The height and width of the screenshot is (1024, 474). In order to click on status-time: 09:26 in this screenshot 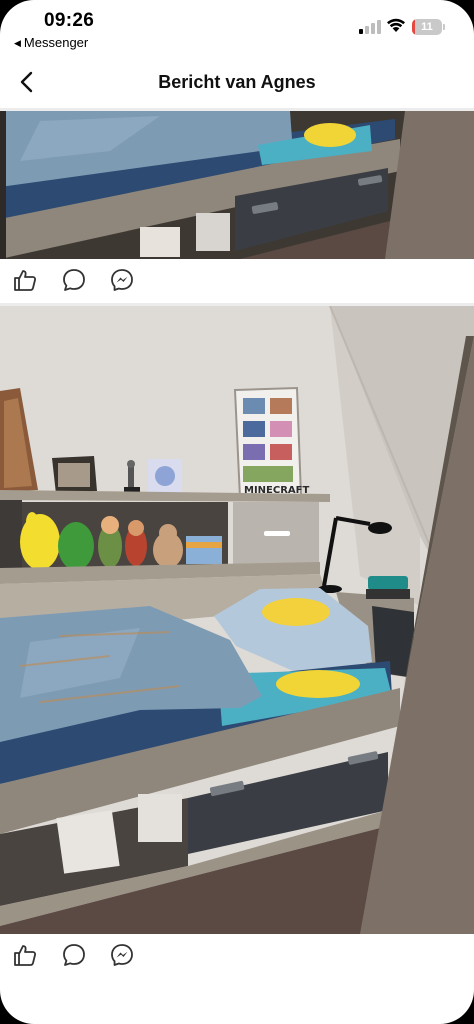, I will do `click(69, 20)`.